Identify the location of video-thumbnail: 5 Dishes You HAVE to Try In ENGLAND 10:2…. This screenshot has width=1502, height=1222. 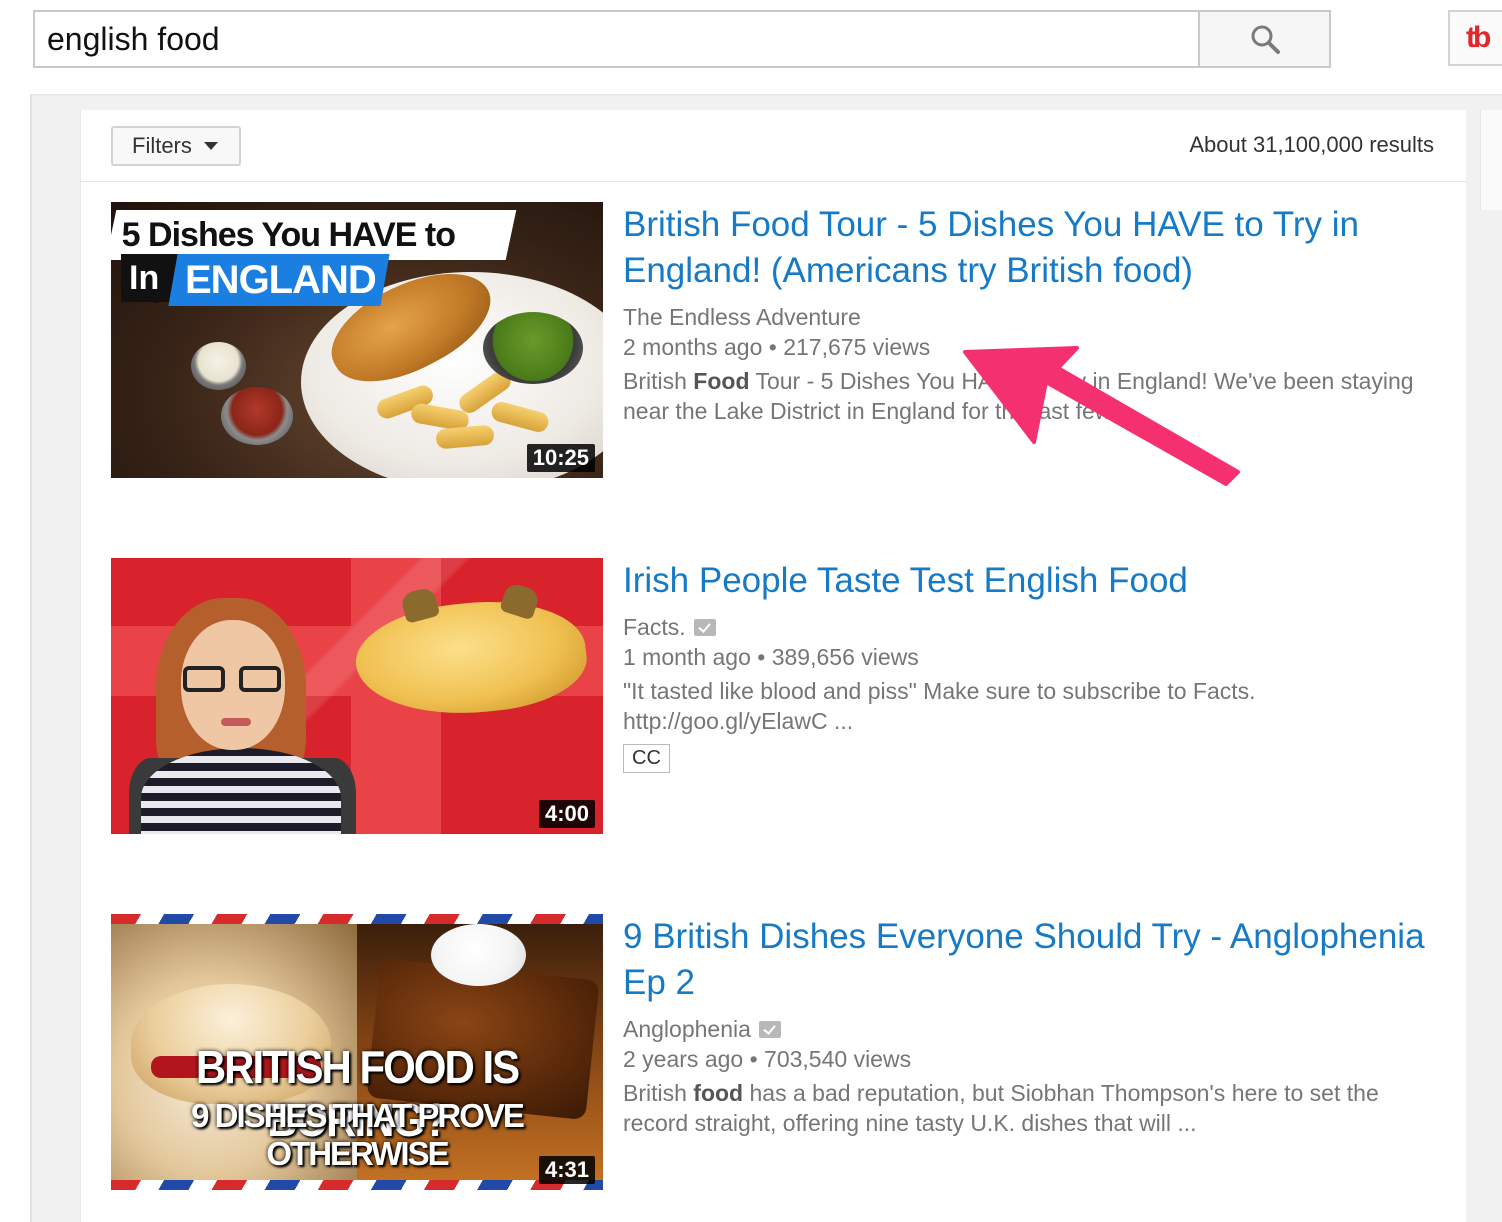
(357, 340).